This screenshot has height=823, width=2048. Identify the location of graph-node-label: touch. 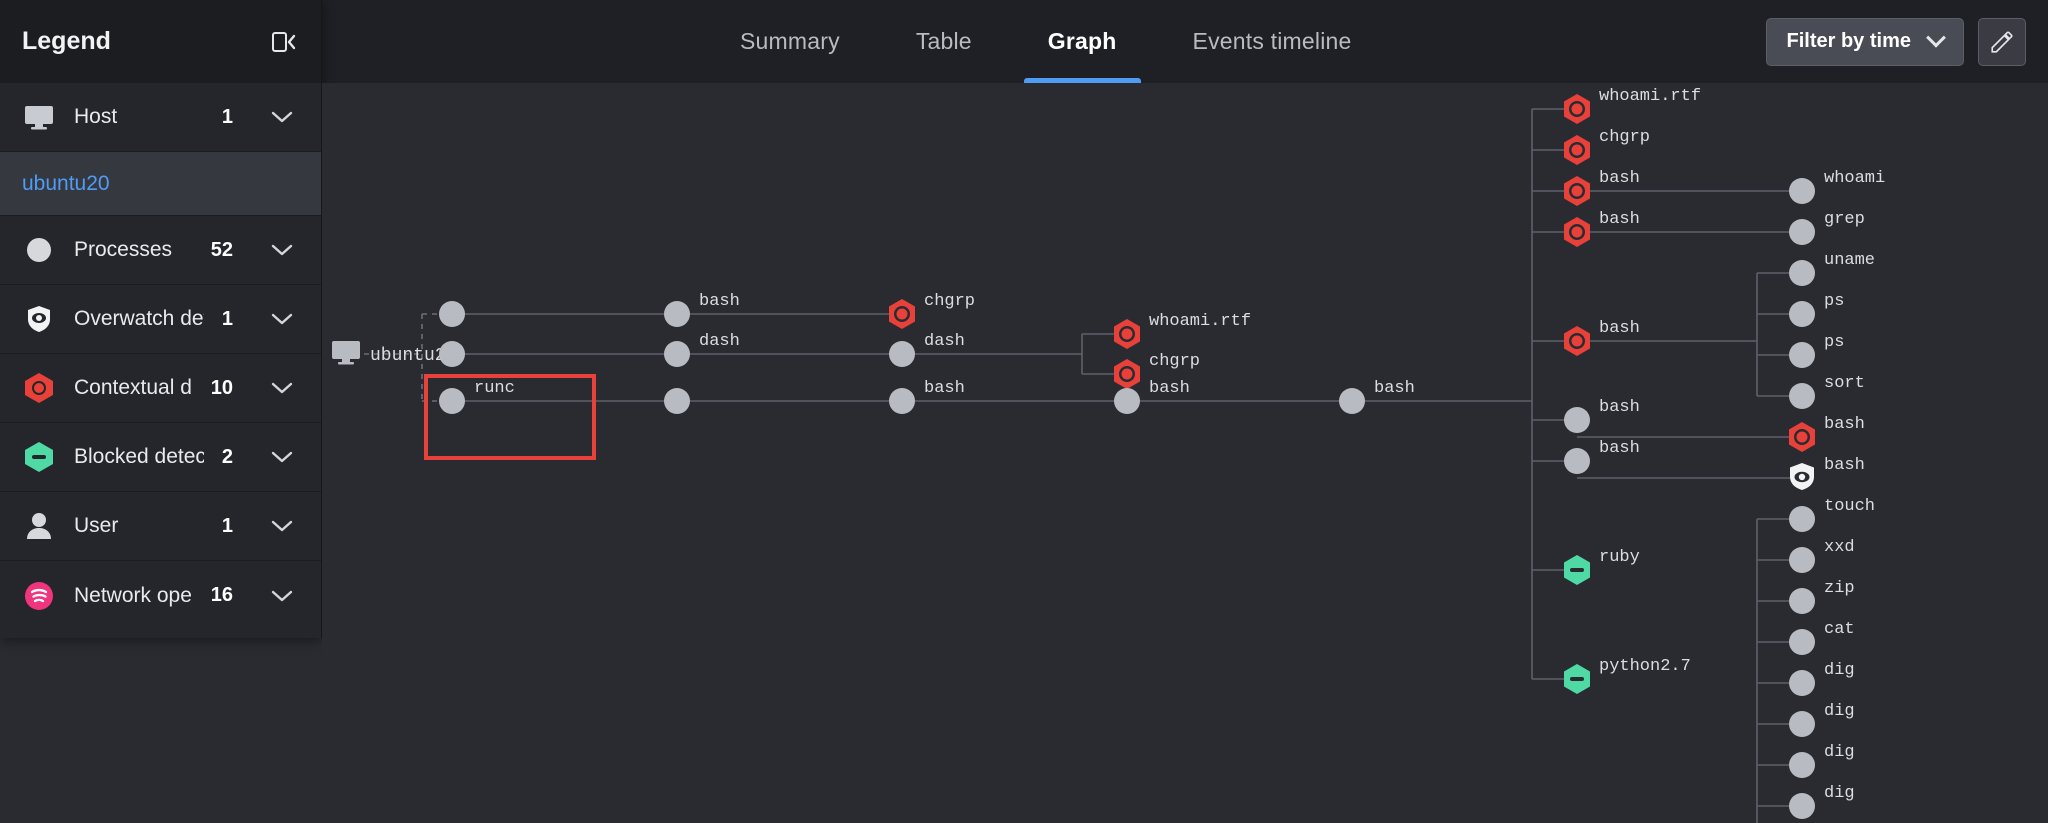
(1849, 506).